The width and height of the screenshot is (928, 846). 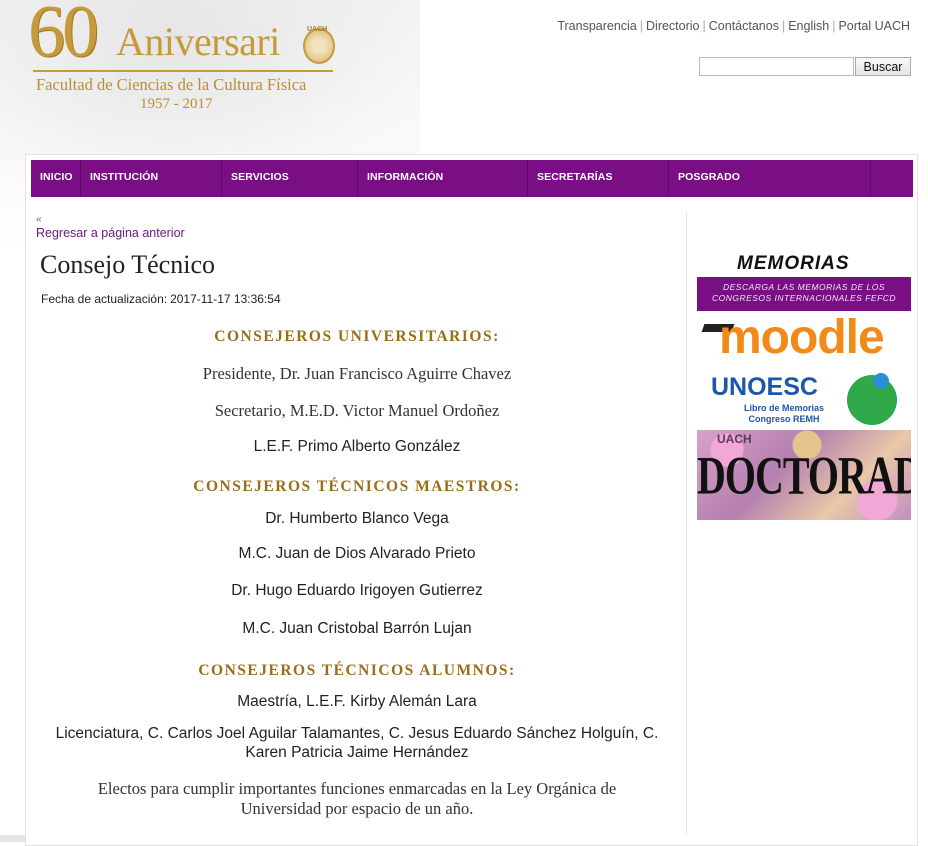 I want to click on footer-note-line2: Universidad por espacio de un año., so click(x=357, y=808).